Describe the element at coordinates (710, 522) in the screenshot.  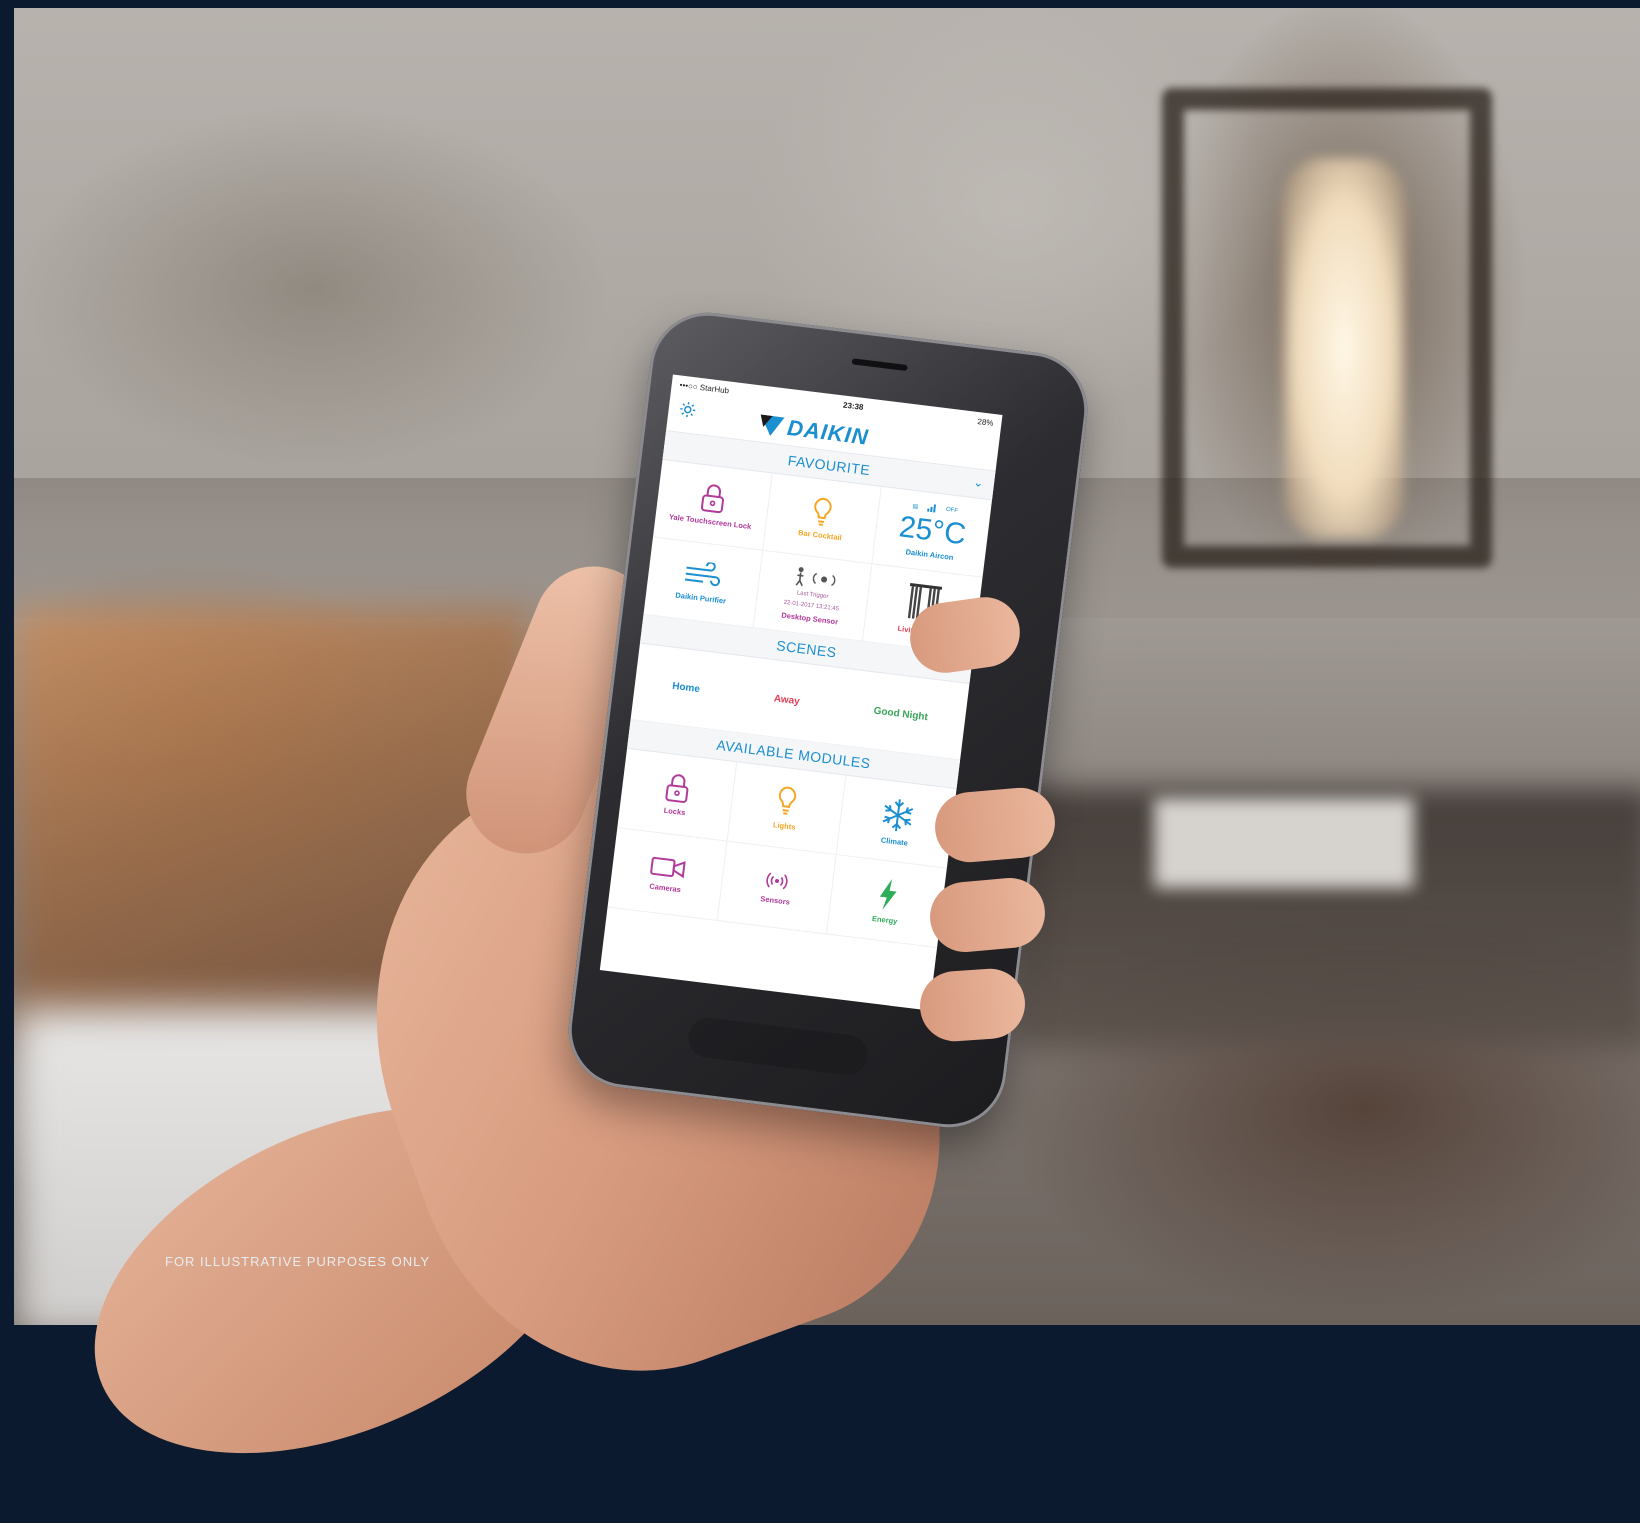
I see `tile-label: Yale Touchscreen Lock` at that location.